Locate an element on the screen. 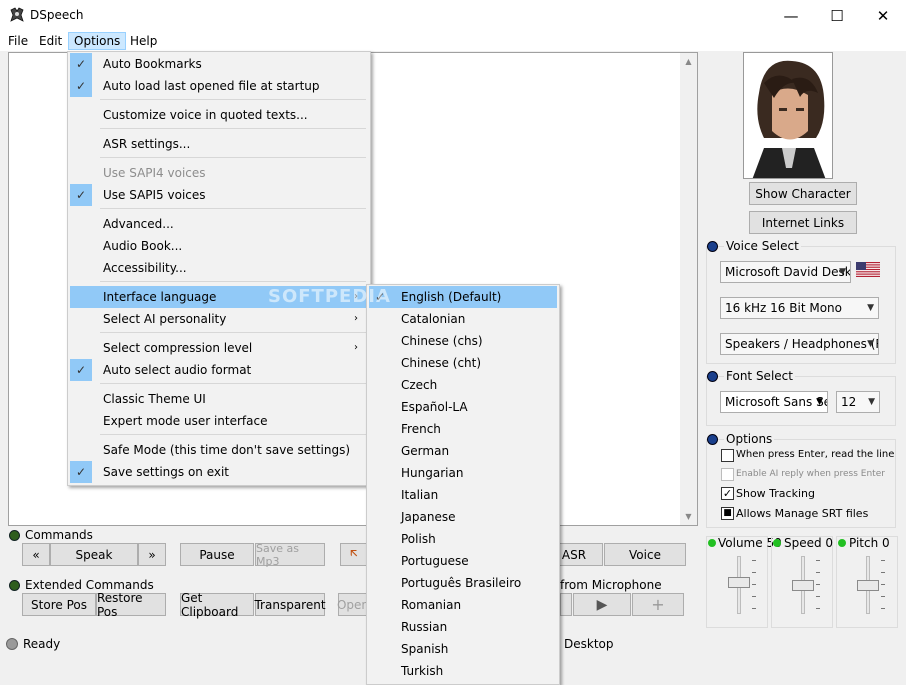 The height and width of the screenshot is (685, 906). save-mp3-button: Save as Mp3 is located at coordinates (290, 555).